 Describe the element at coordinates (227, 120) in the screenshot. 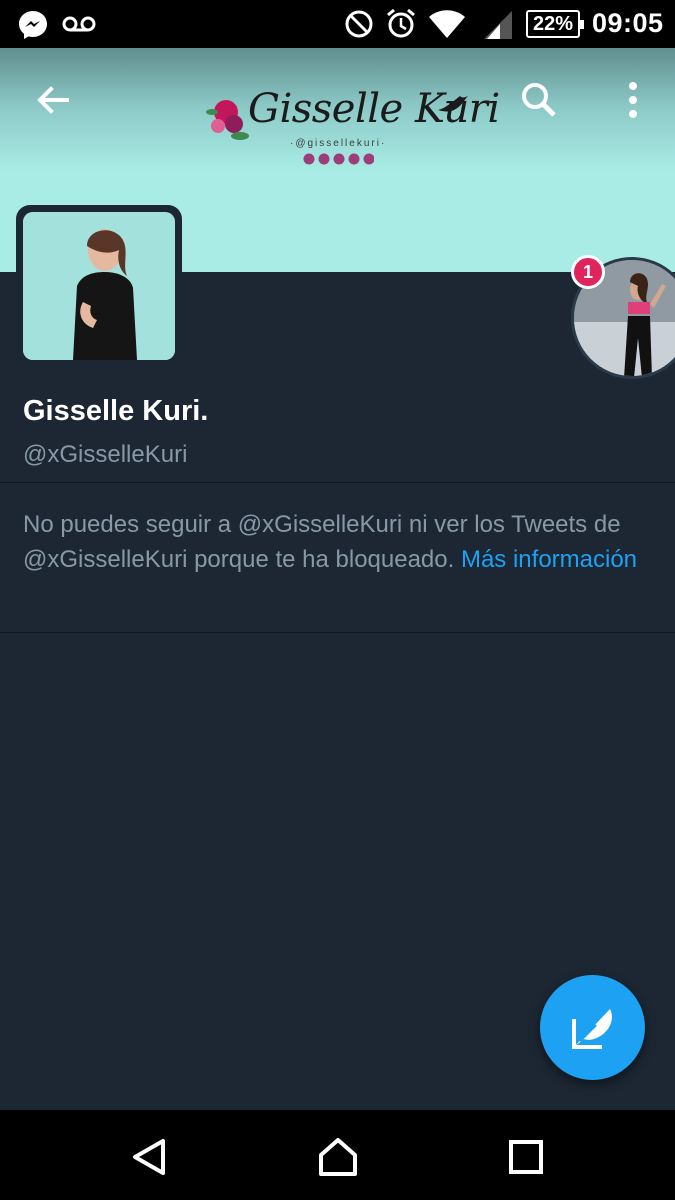

I see `flower-decoration-icon` at that location.